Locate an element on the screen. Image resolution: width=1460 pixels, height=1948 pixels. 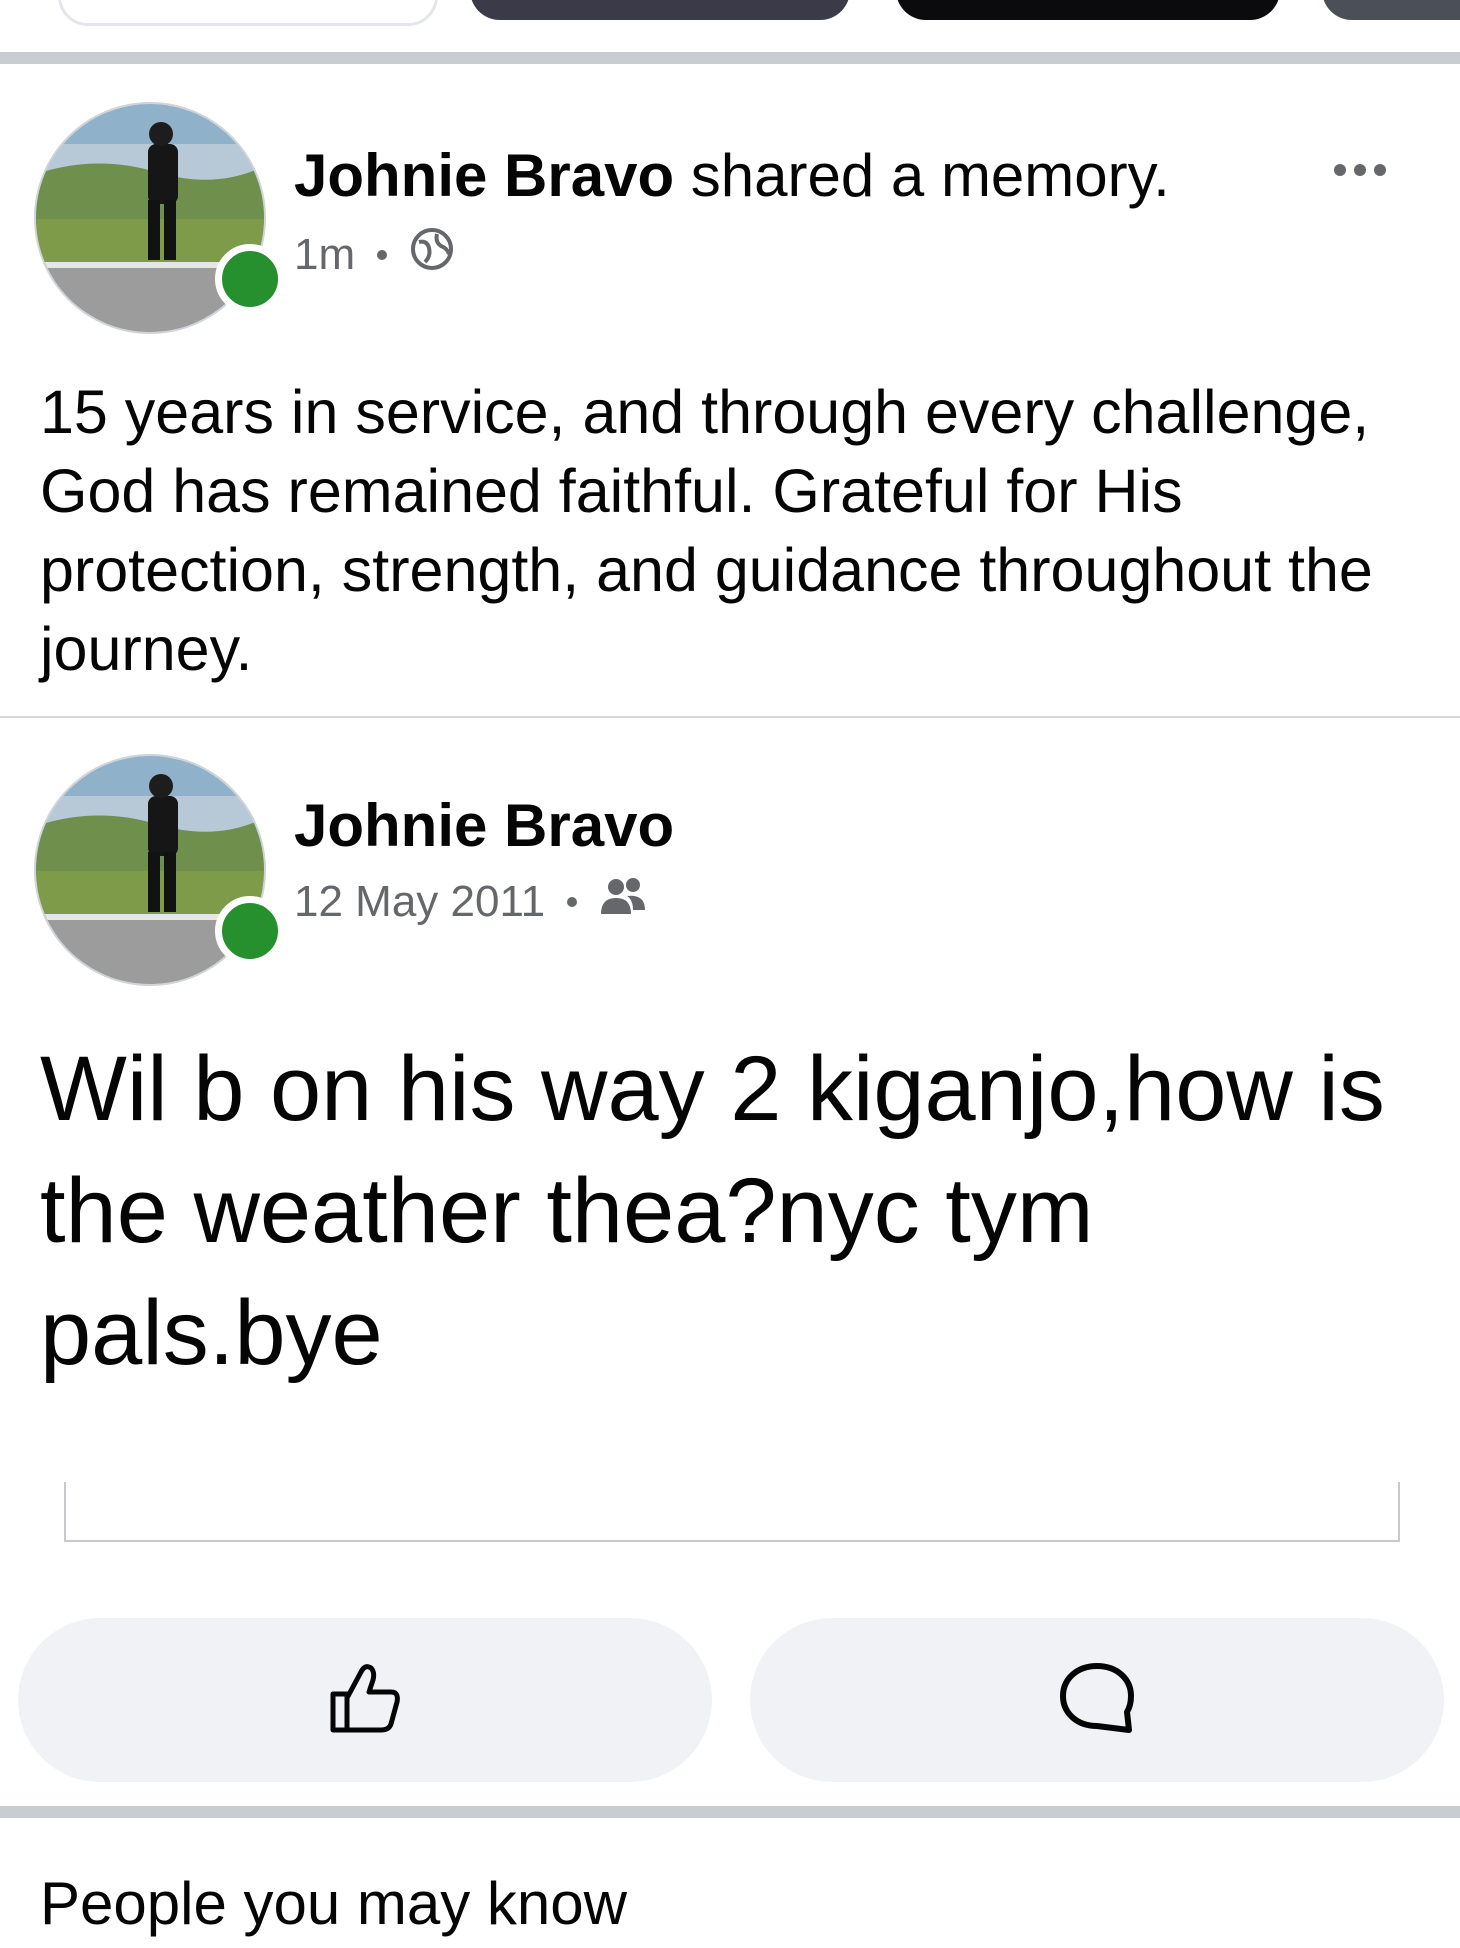
post-meta: 12 May 2011 is located at coordinates (470, 902).